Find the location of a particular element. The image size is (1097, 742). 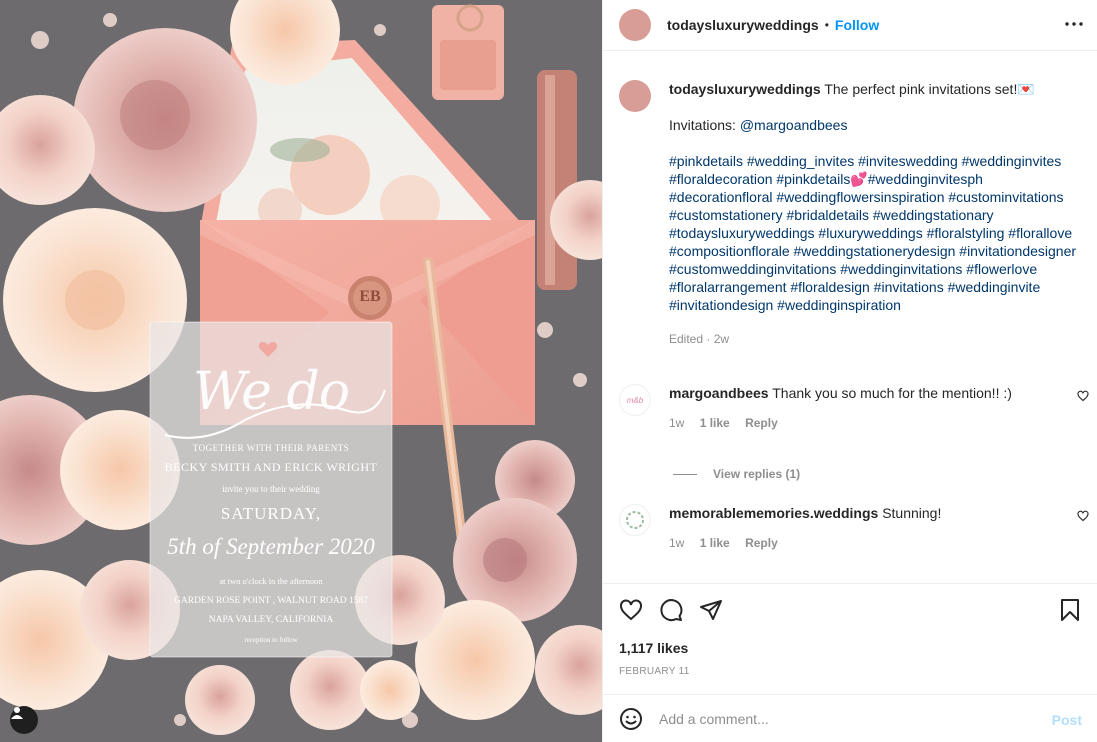

follow-button: Follow is located at coordinates (857, 25).